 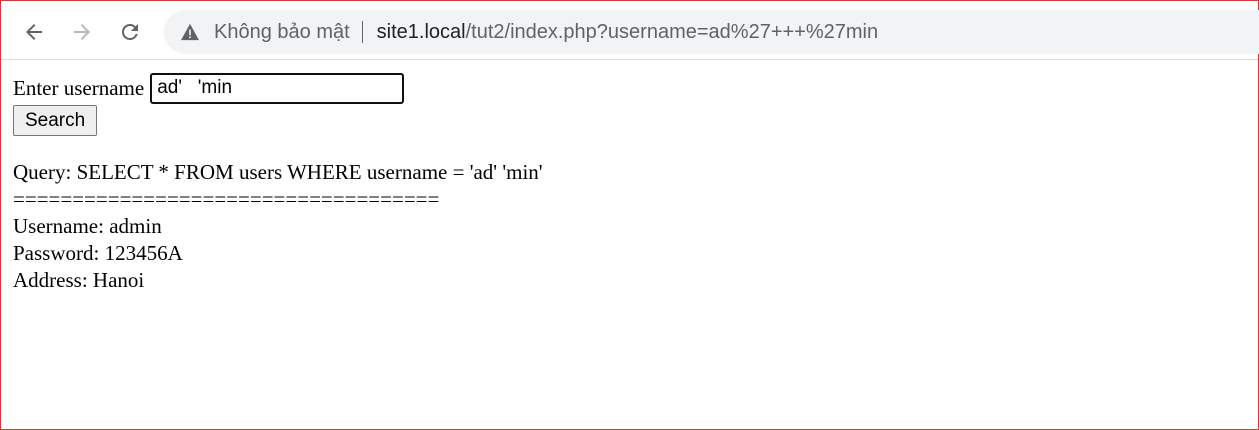 What do you see at coordinates (282, 32) in the screenshot?
I see `security-status-label: Không bảo mật` at bounding box center [282, 32].